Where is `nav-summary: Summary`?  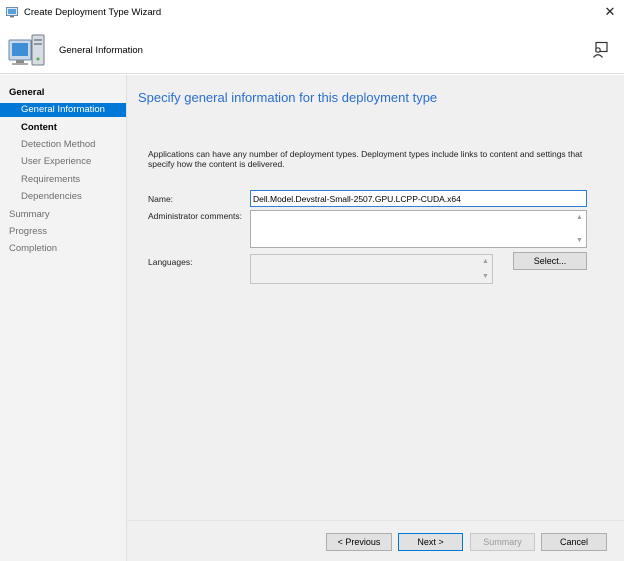
nav-summary: Summary is located at coordinates (63, 215).